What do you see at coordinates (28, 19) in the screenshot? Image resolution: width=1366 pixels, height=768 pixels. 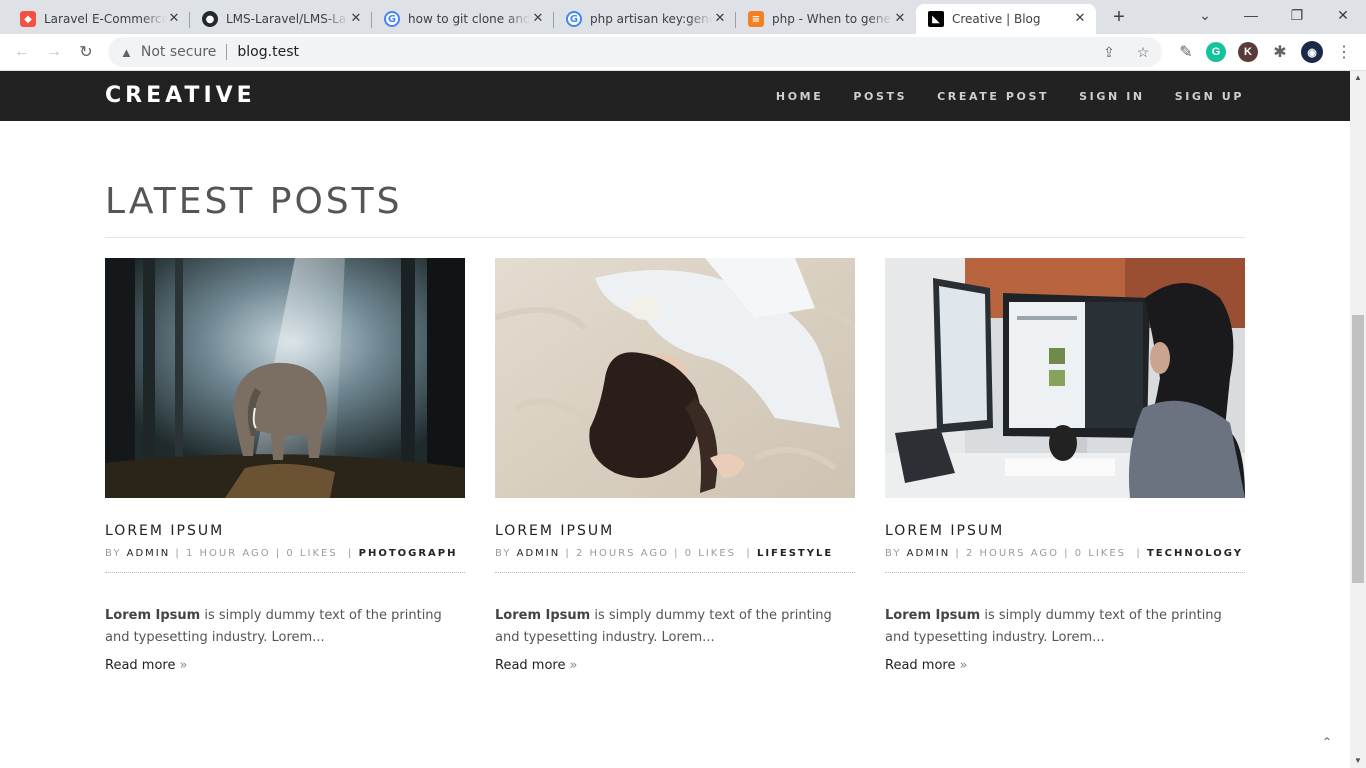 I see `laravel-icon: ◆` at bounding box center [28, 19].